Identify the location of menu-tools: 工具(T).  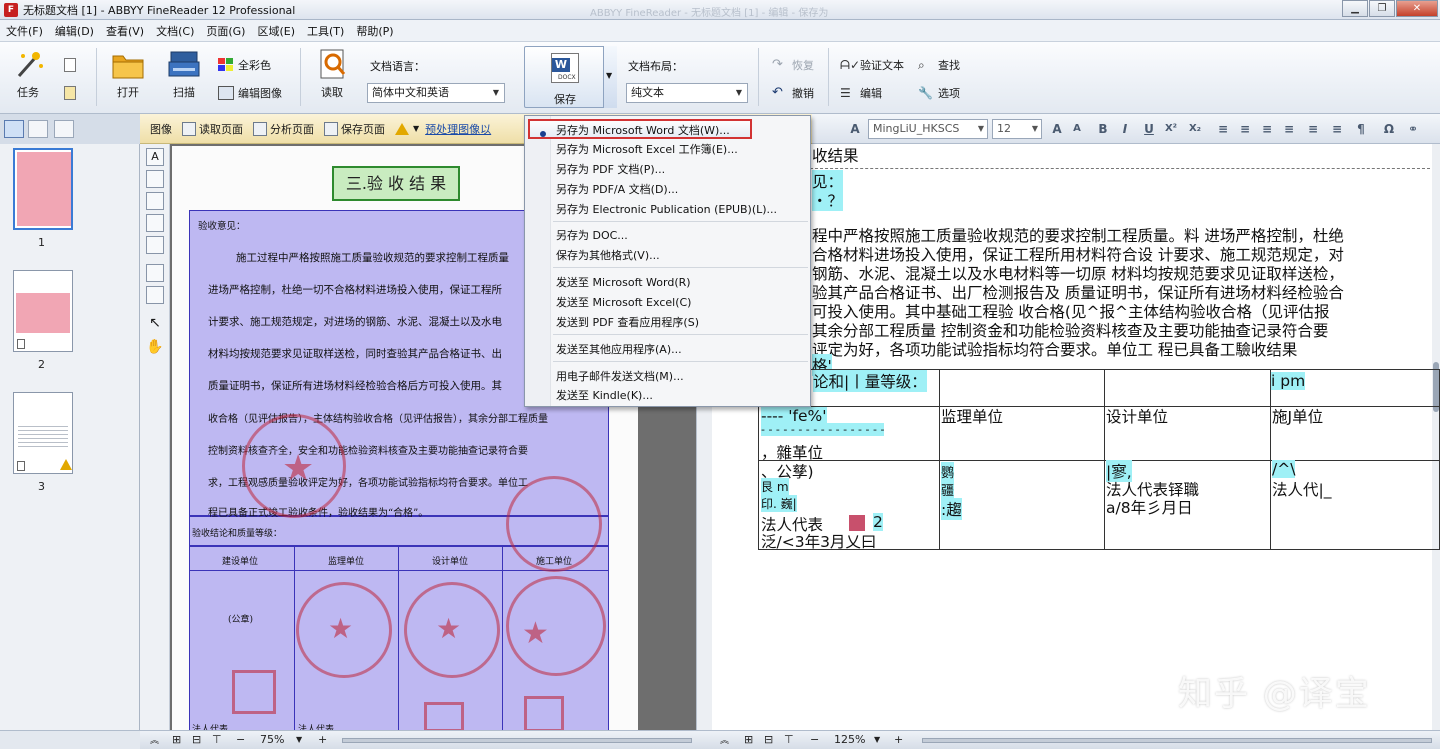
(325, 31).